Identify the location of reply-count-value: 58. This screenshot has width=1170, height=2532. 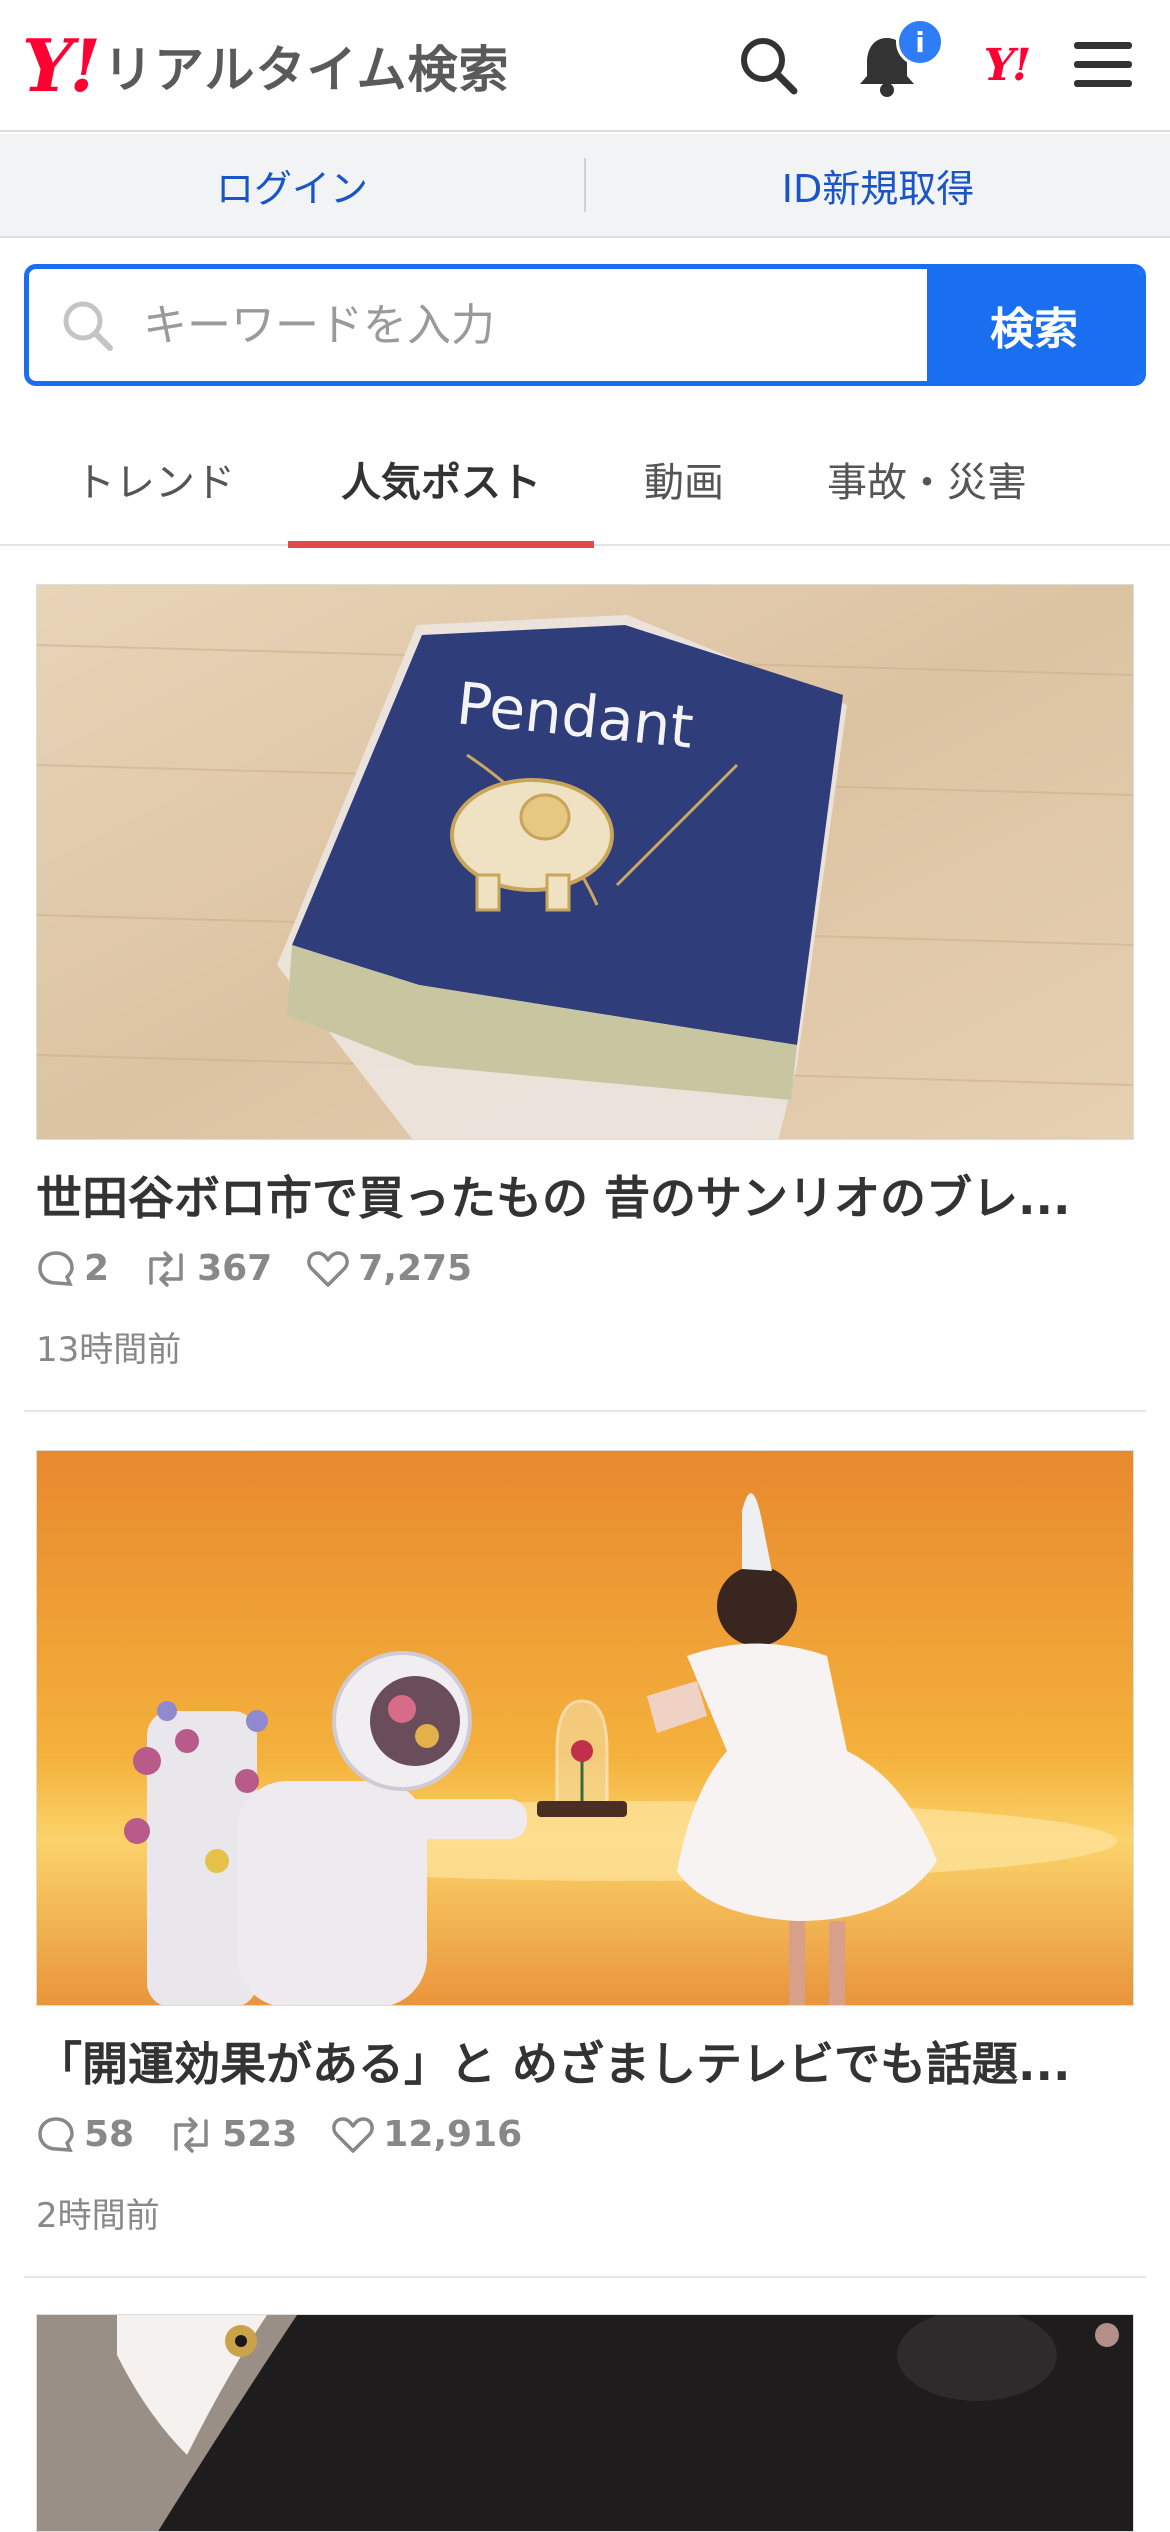
(109, 2134).